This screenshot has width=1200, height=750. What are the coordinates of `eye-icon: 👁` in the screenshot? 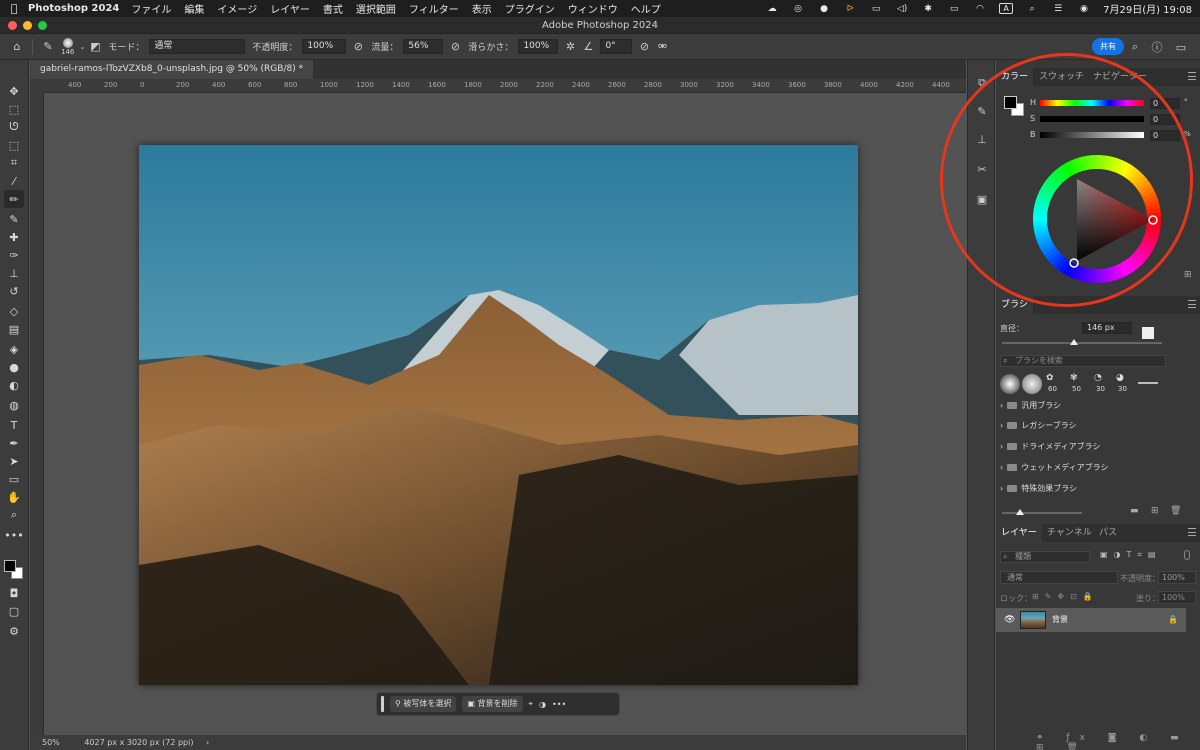 It's located at (1009, 620).